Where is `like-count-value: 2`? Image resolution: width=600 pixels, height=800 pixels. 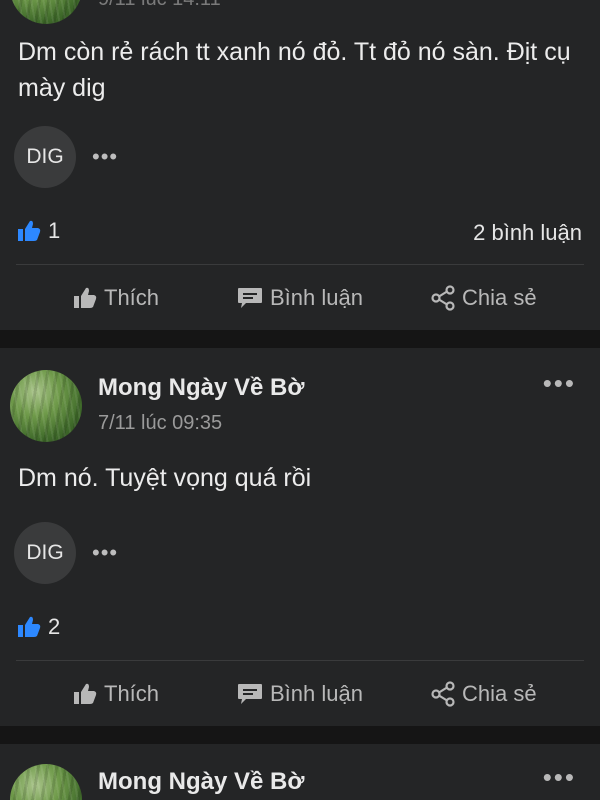 like-count-value: 2 is located at coordinates (54, 626).